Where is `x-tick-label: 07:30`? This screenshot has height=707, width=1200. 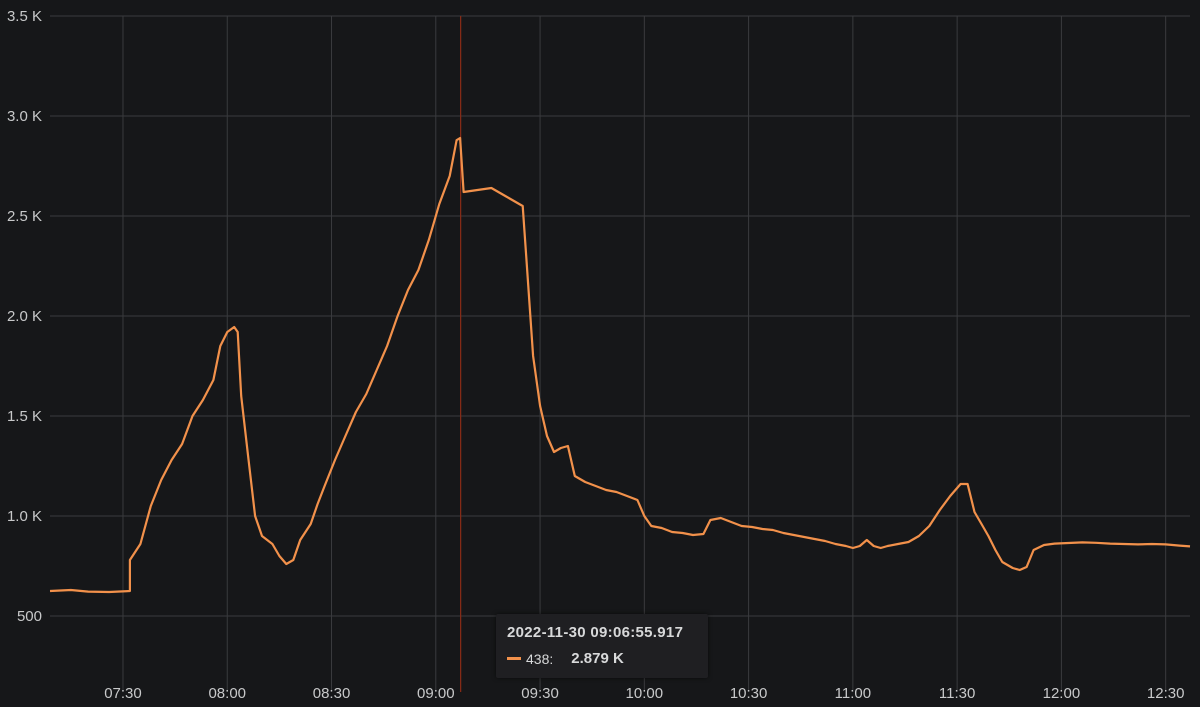 x-tick-label: 07:30 is located at coordinates (123, 693).